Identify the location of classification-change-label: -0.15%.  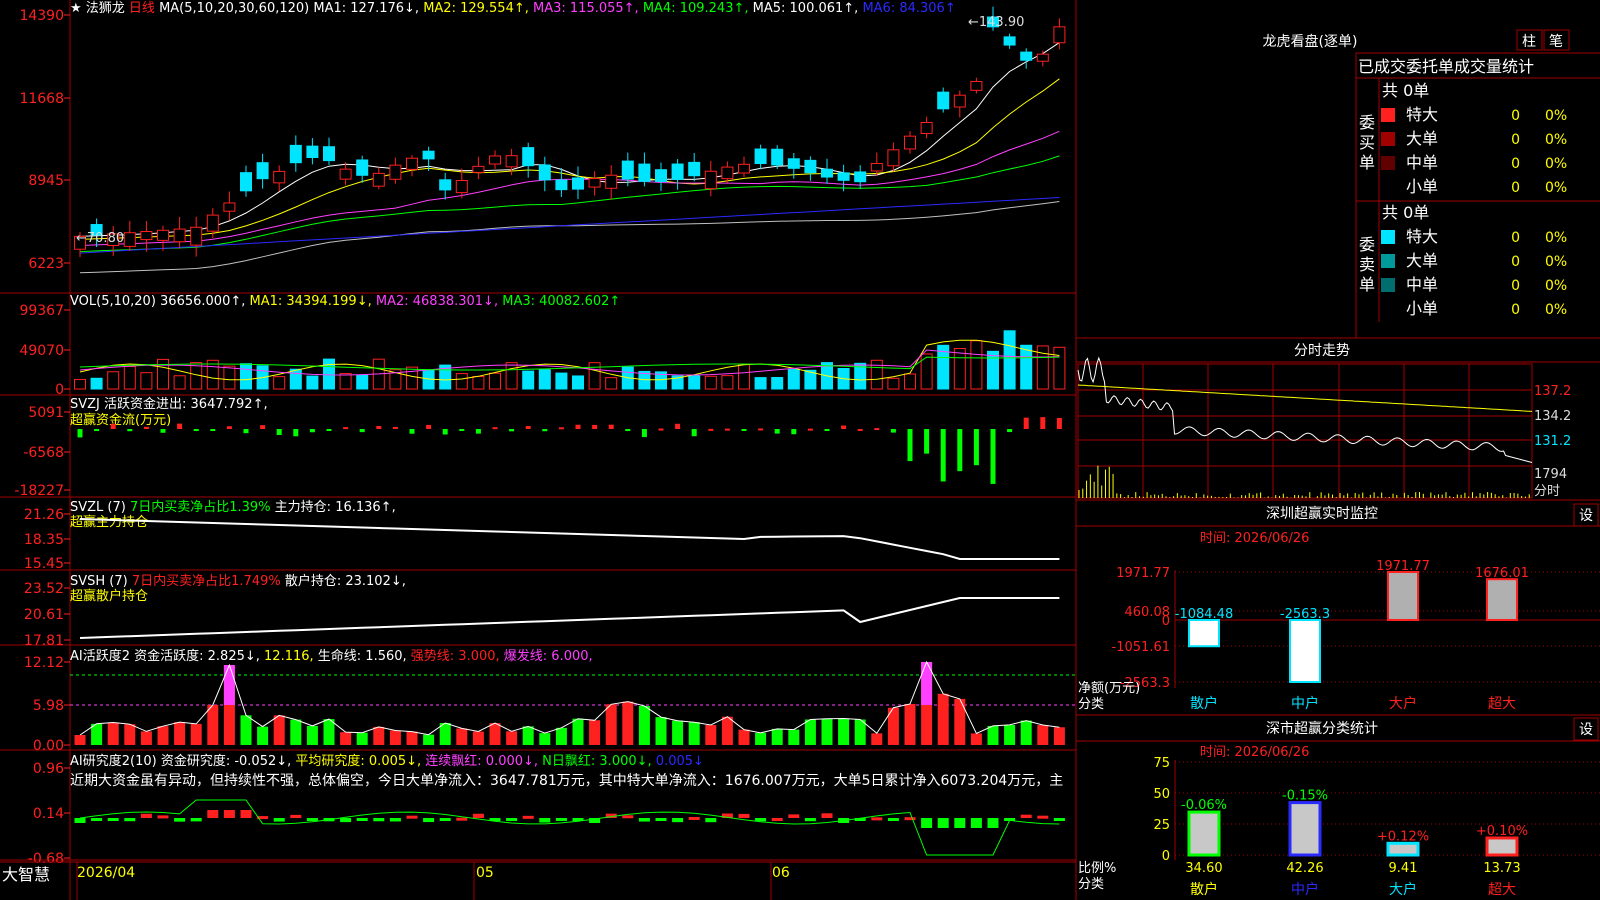
(1305, 796).